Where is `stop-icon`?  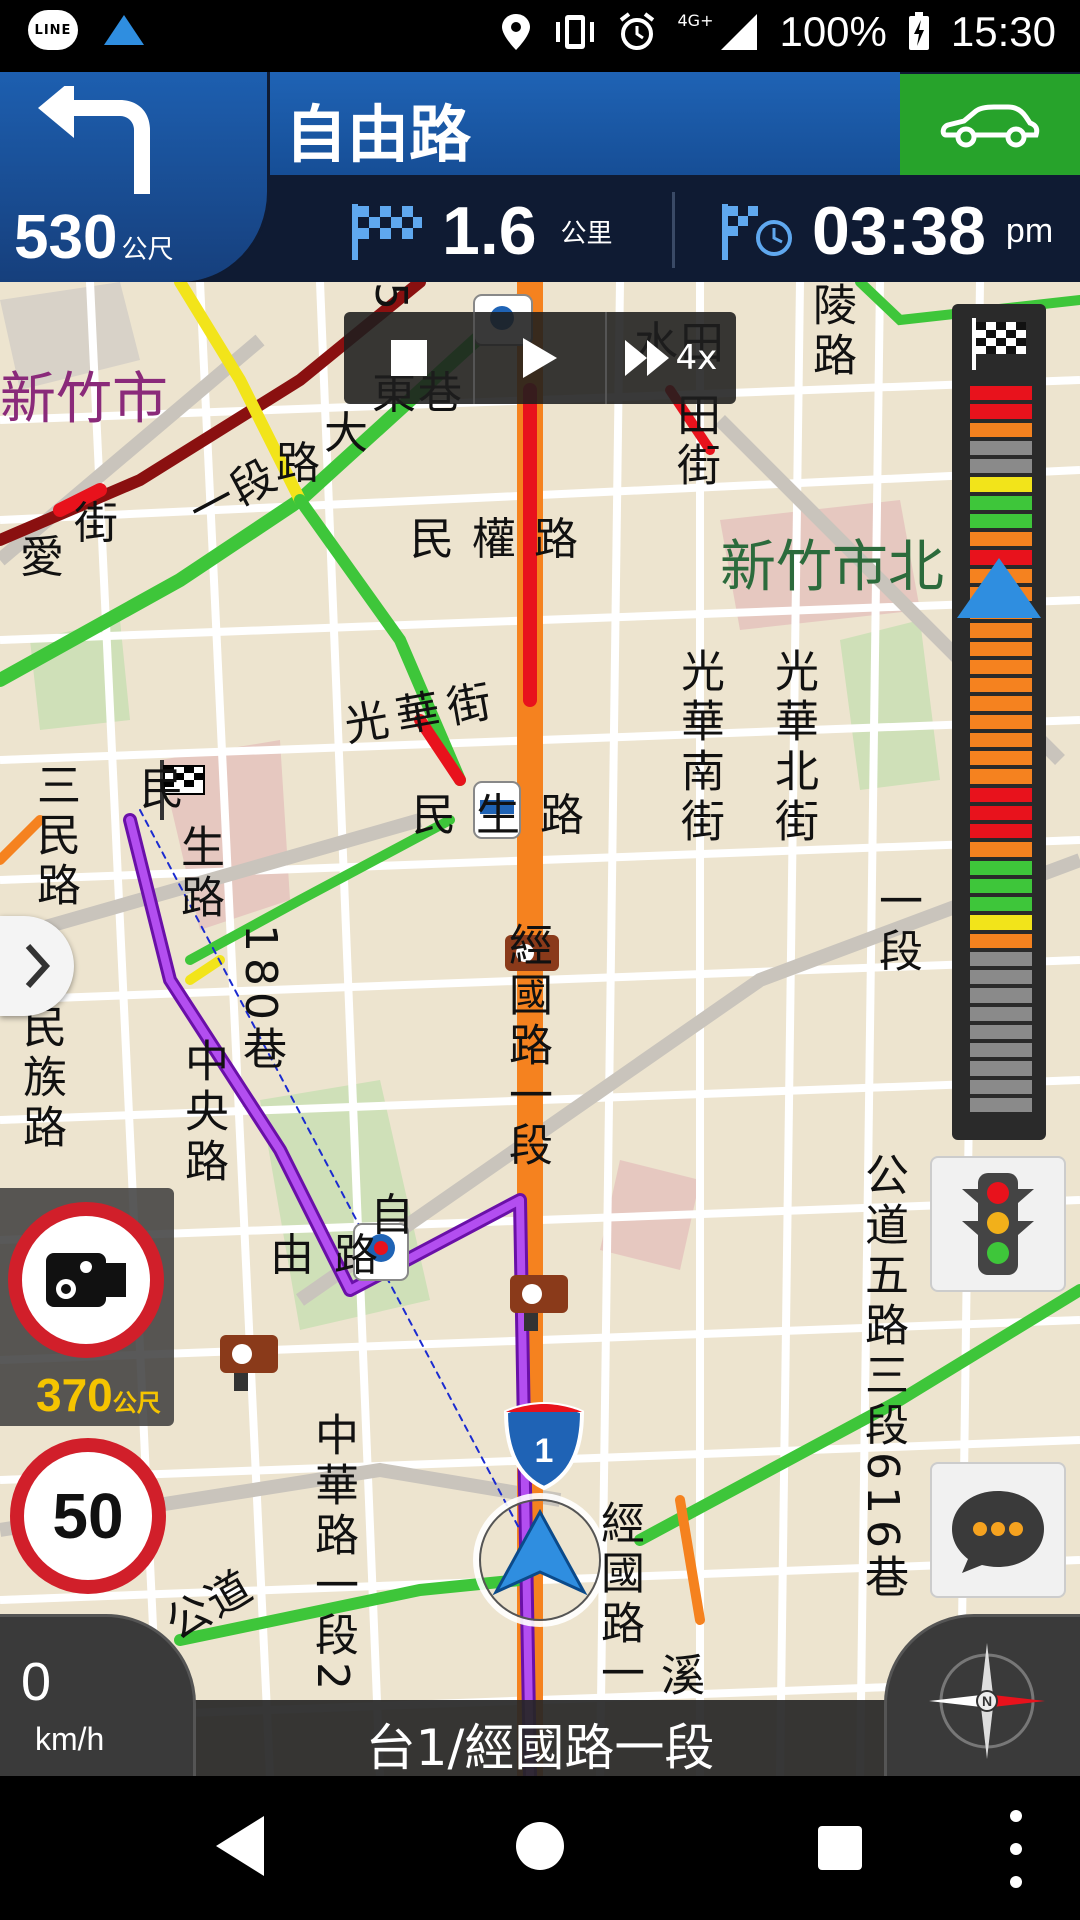 stop-icon is located at coordinates (408, 358).